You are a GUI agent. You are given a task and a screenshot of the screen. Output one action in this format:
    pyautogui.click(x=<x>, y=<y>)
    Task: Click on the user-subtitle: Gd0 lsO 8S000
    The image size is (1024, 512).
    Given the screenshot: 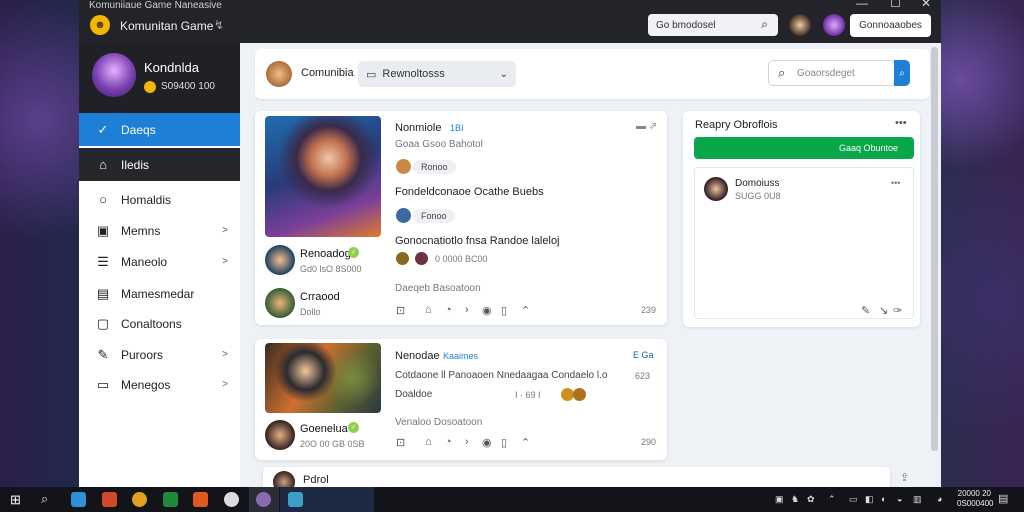 What is the action you would take?
    pyautogui.click(x=331, y=269)
    